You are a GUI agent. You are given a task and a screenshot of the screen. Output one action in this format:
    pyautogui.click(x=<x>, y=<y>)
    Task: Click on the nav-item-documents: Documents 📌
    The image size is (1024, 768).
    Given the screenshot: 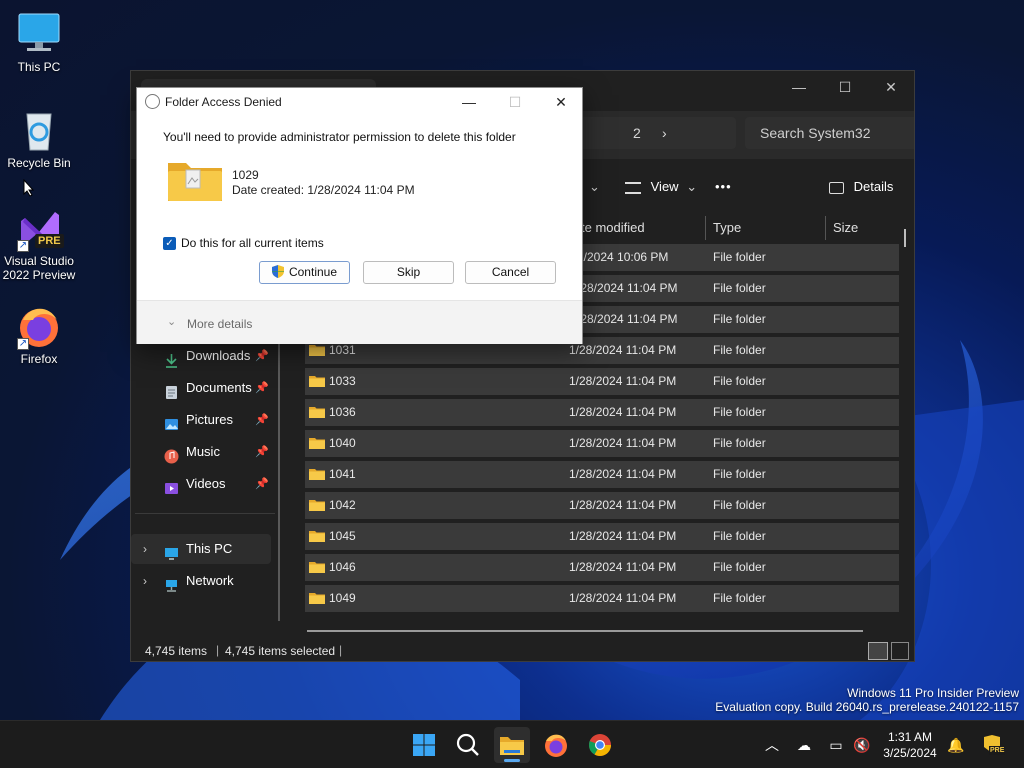 What is the action you would take?
    pyautogui.click(x=201, y=388)
    